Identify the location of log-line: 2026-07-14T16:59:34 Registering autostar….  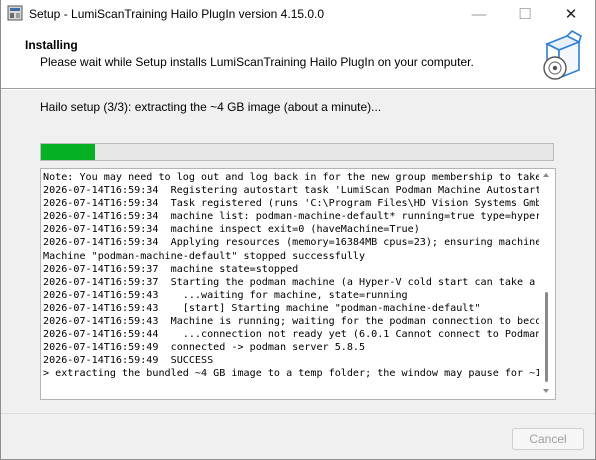
(291, 191).